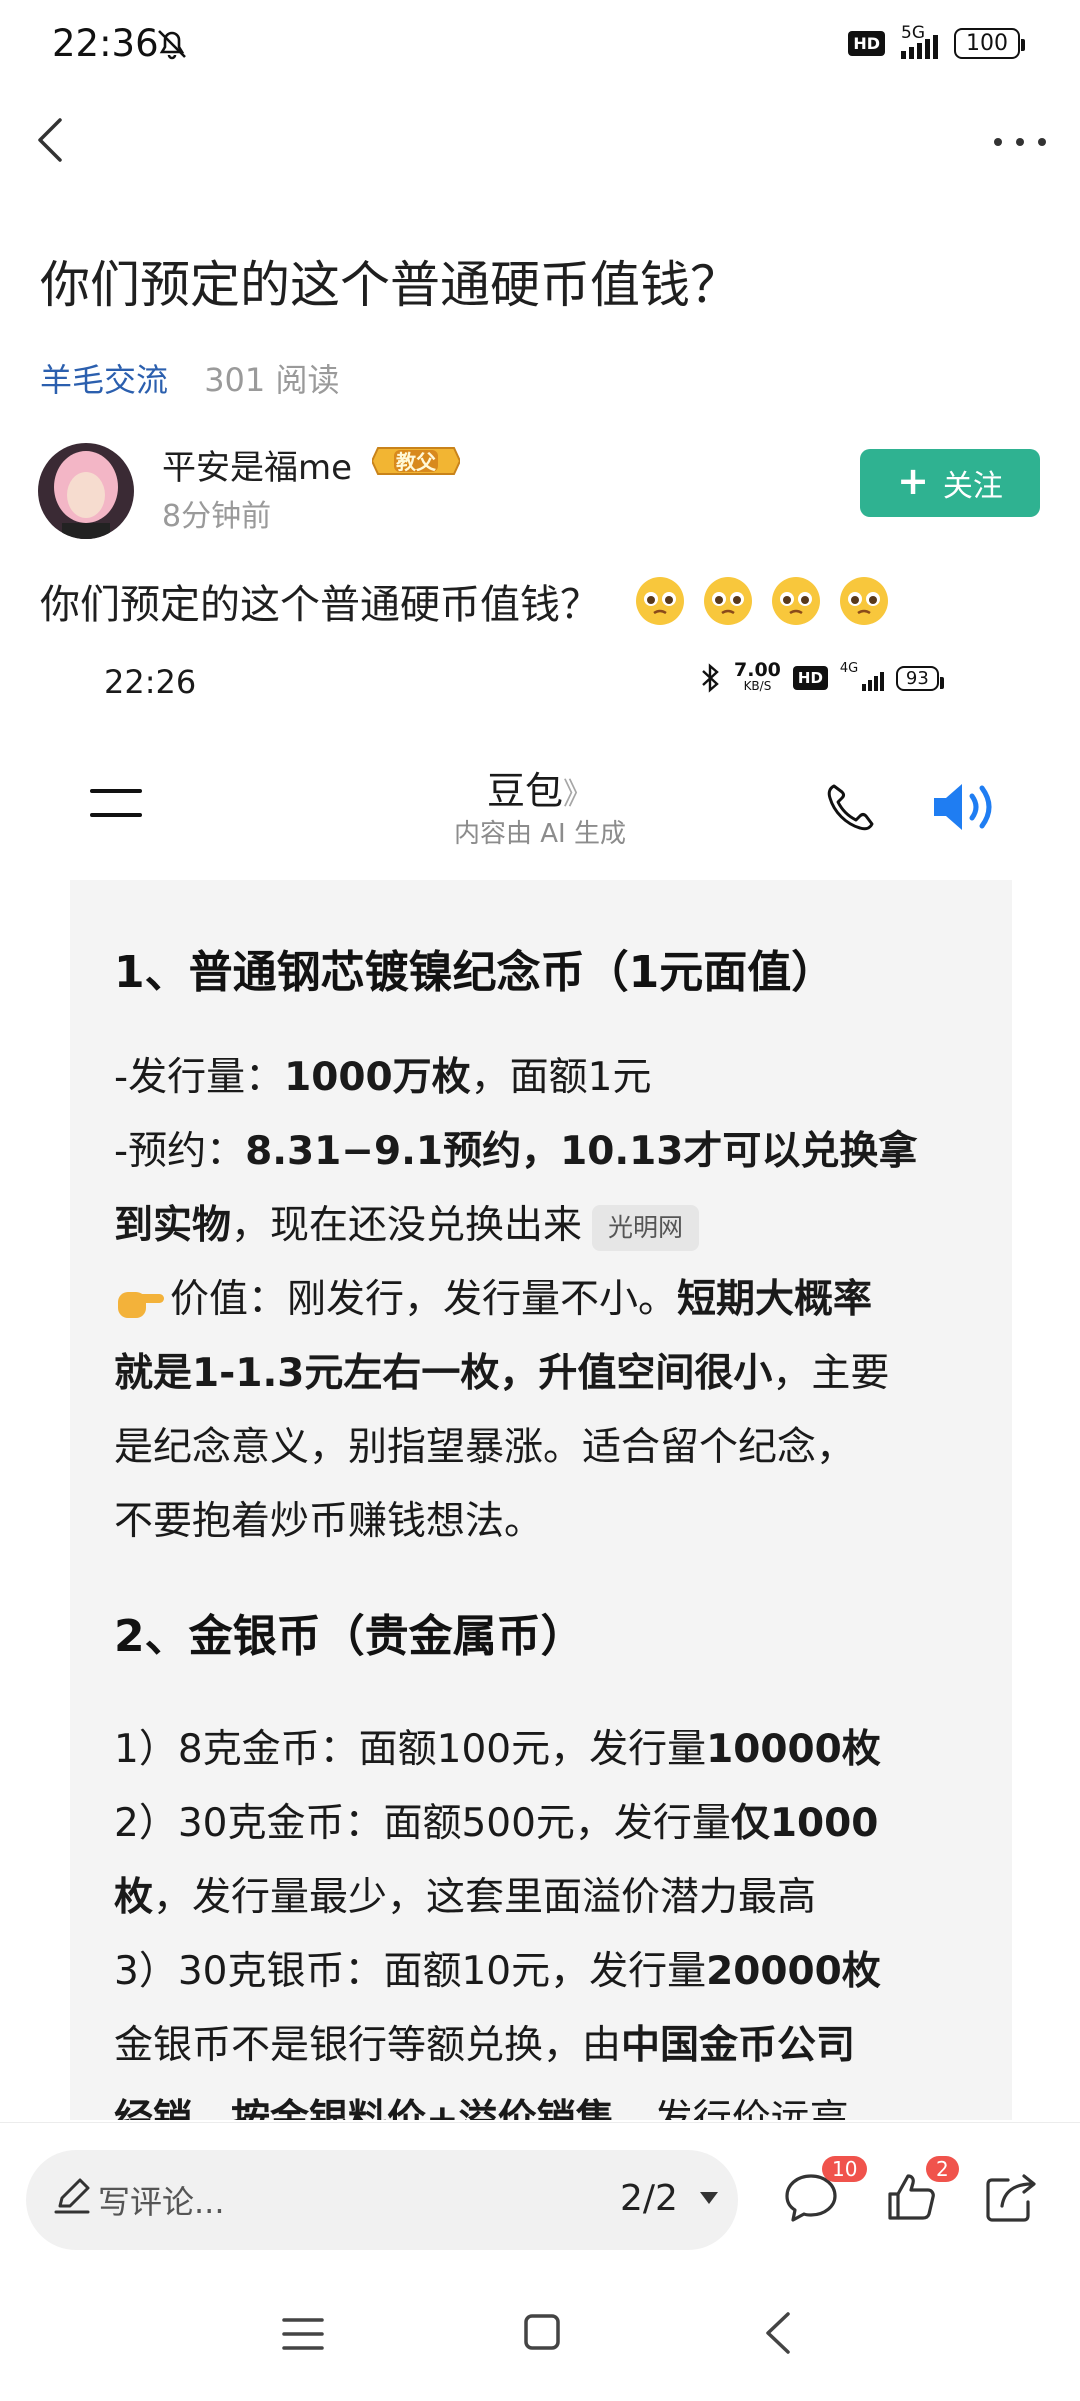 The image size is (1080, 2401). I want to click on embedded-signal-icon: 4G, so click(862, 676).